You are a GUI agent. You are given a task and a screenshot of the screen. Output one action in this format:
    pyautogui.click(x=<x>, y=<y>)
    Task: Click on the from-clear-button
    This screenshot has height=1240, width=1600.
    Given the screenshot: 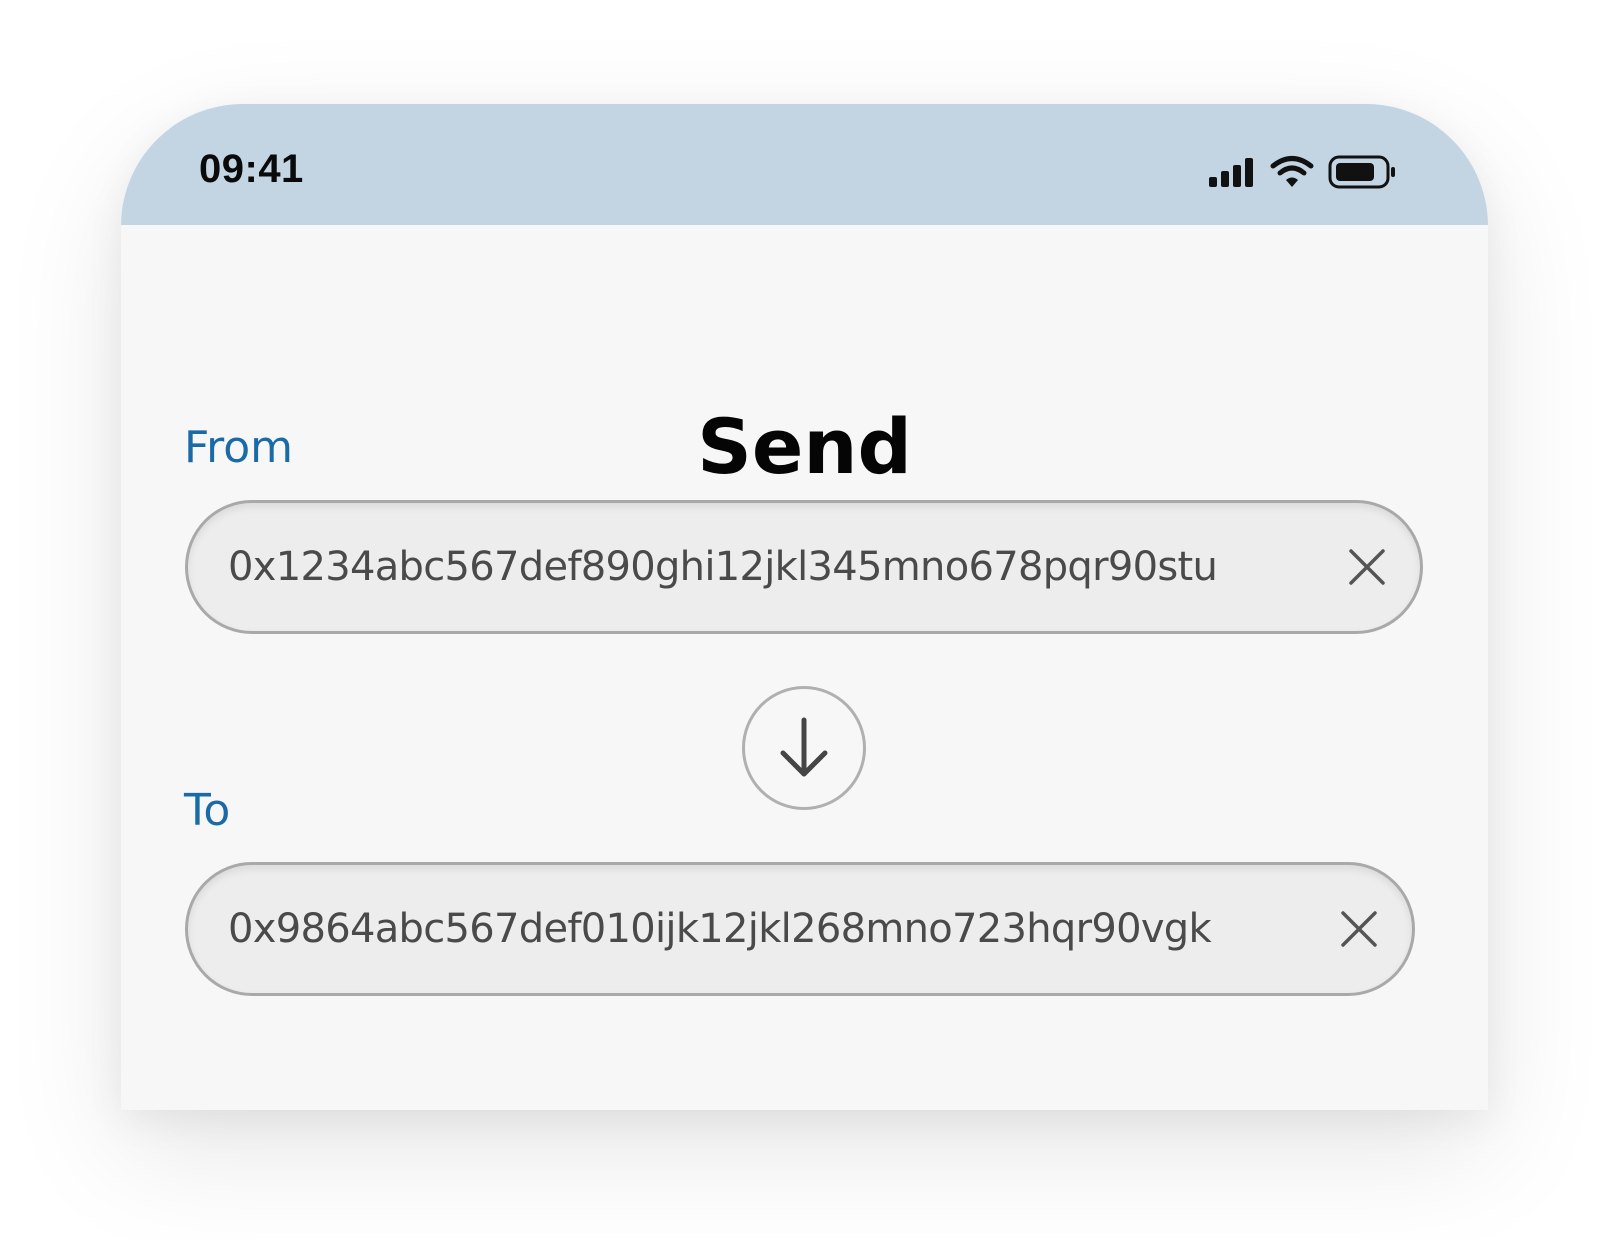 What is the action you would take?
    pyautogui.click(x=1367, y=567)
    